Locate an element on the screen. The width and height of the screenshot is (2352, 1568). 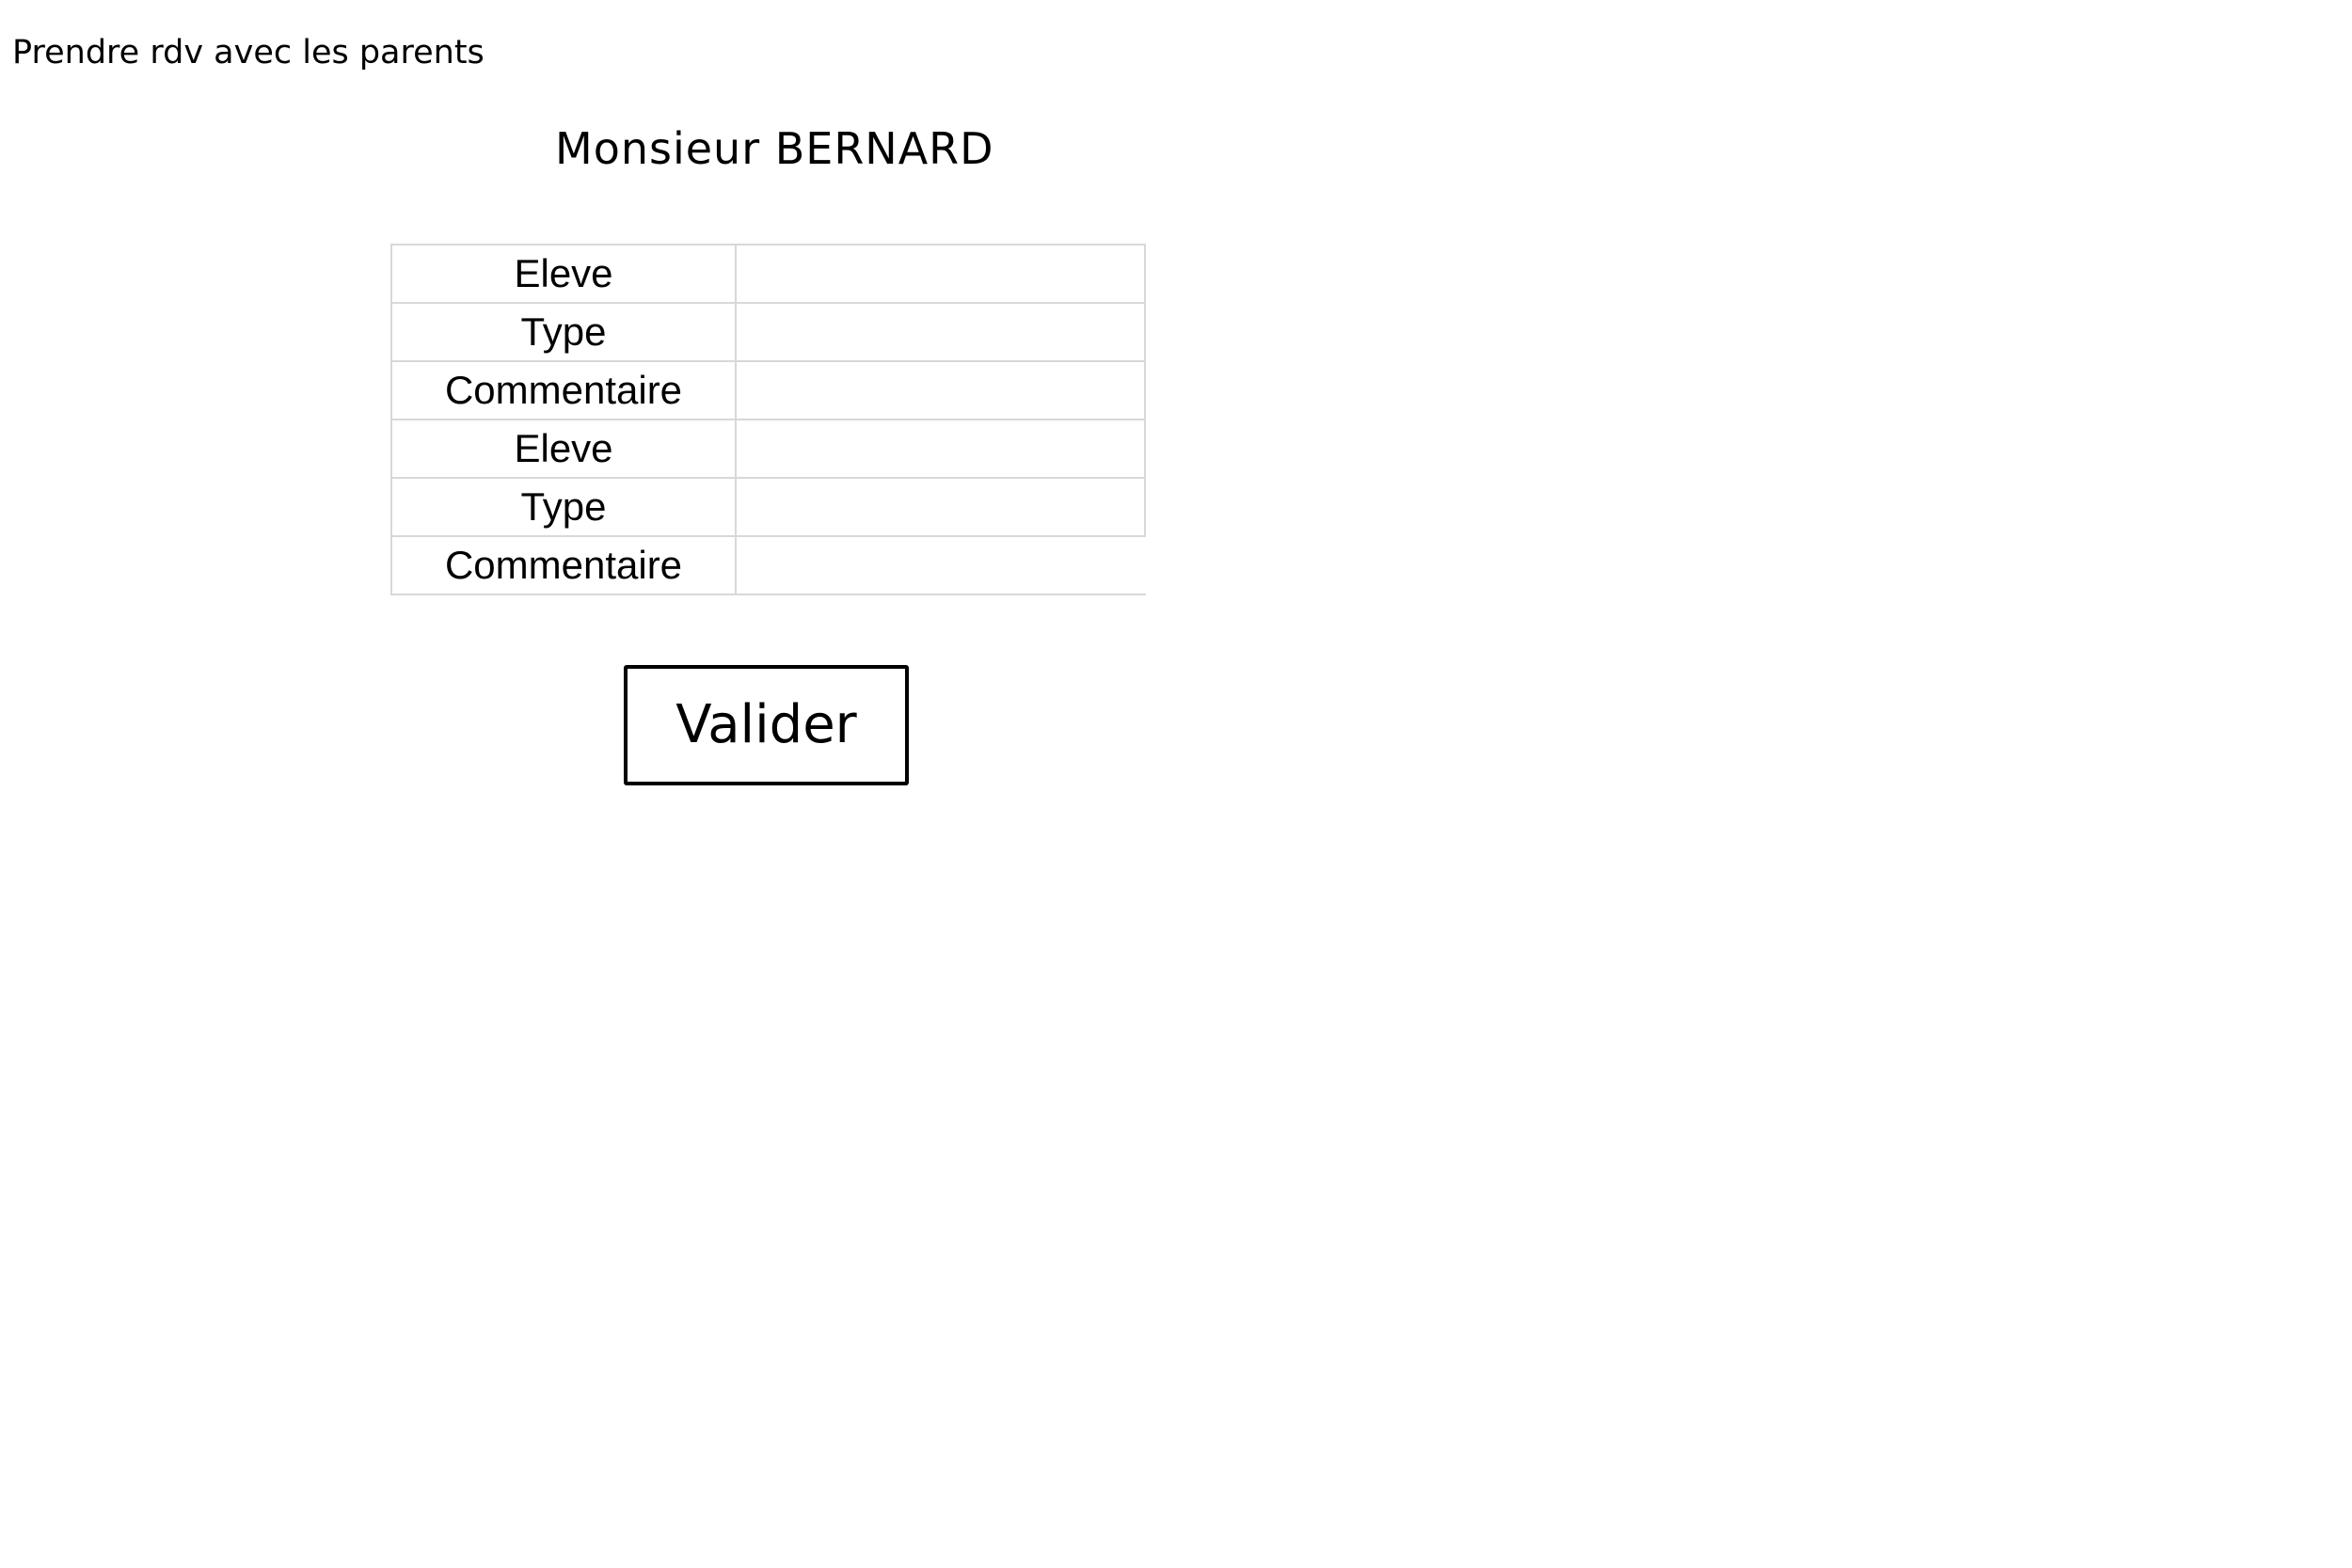
form-row-type-2: Type is located at coordinates (768, 507).